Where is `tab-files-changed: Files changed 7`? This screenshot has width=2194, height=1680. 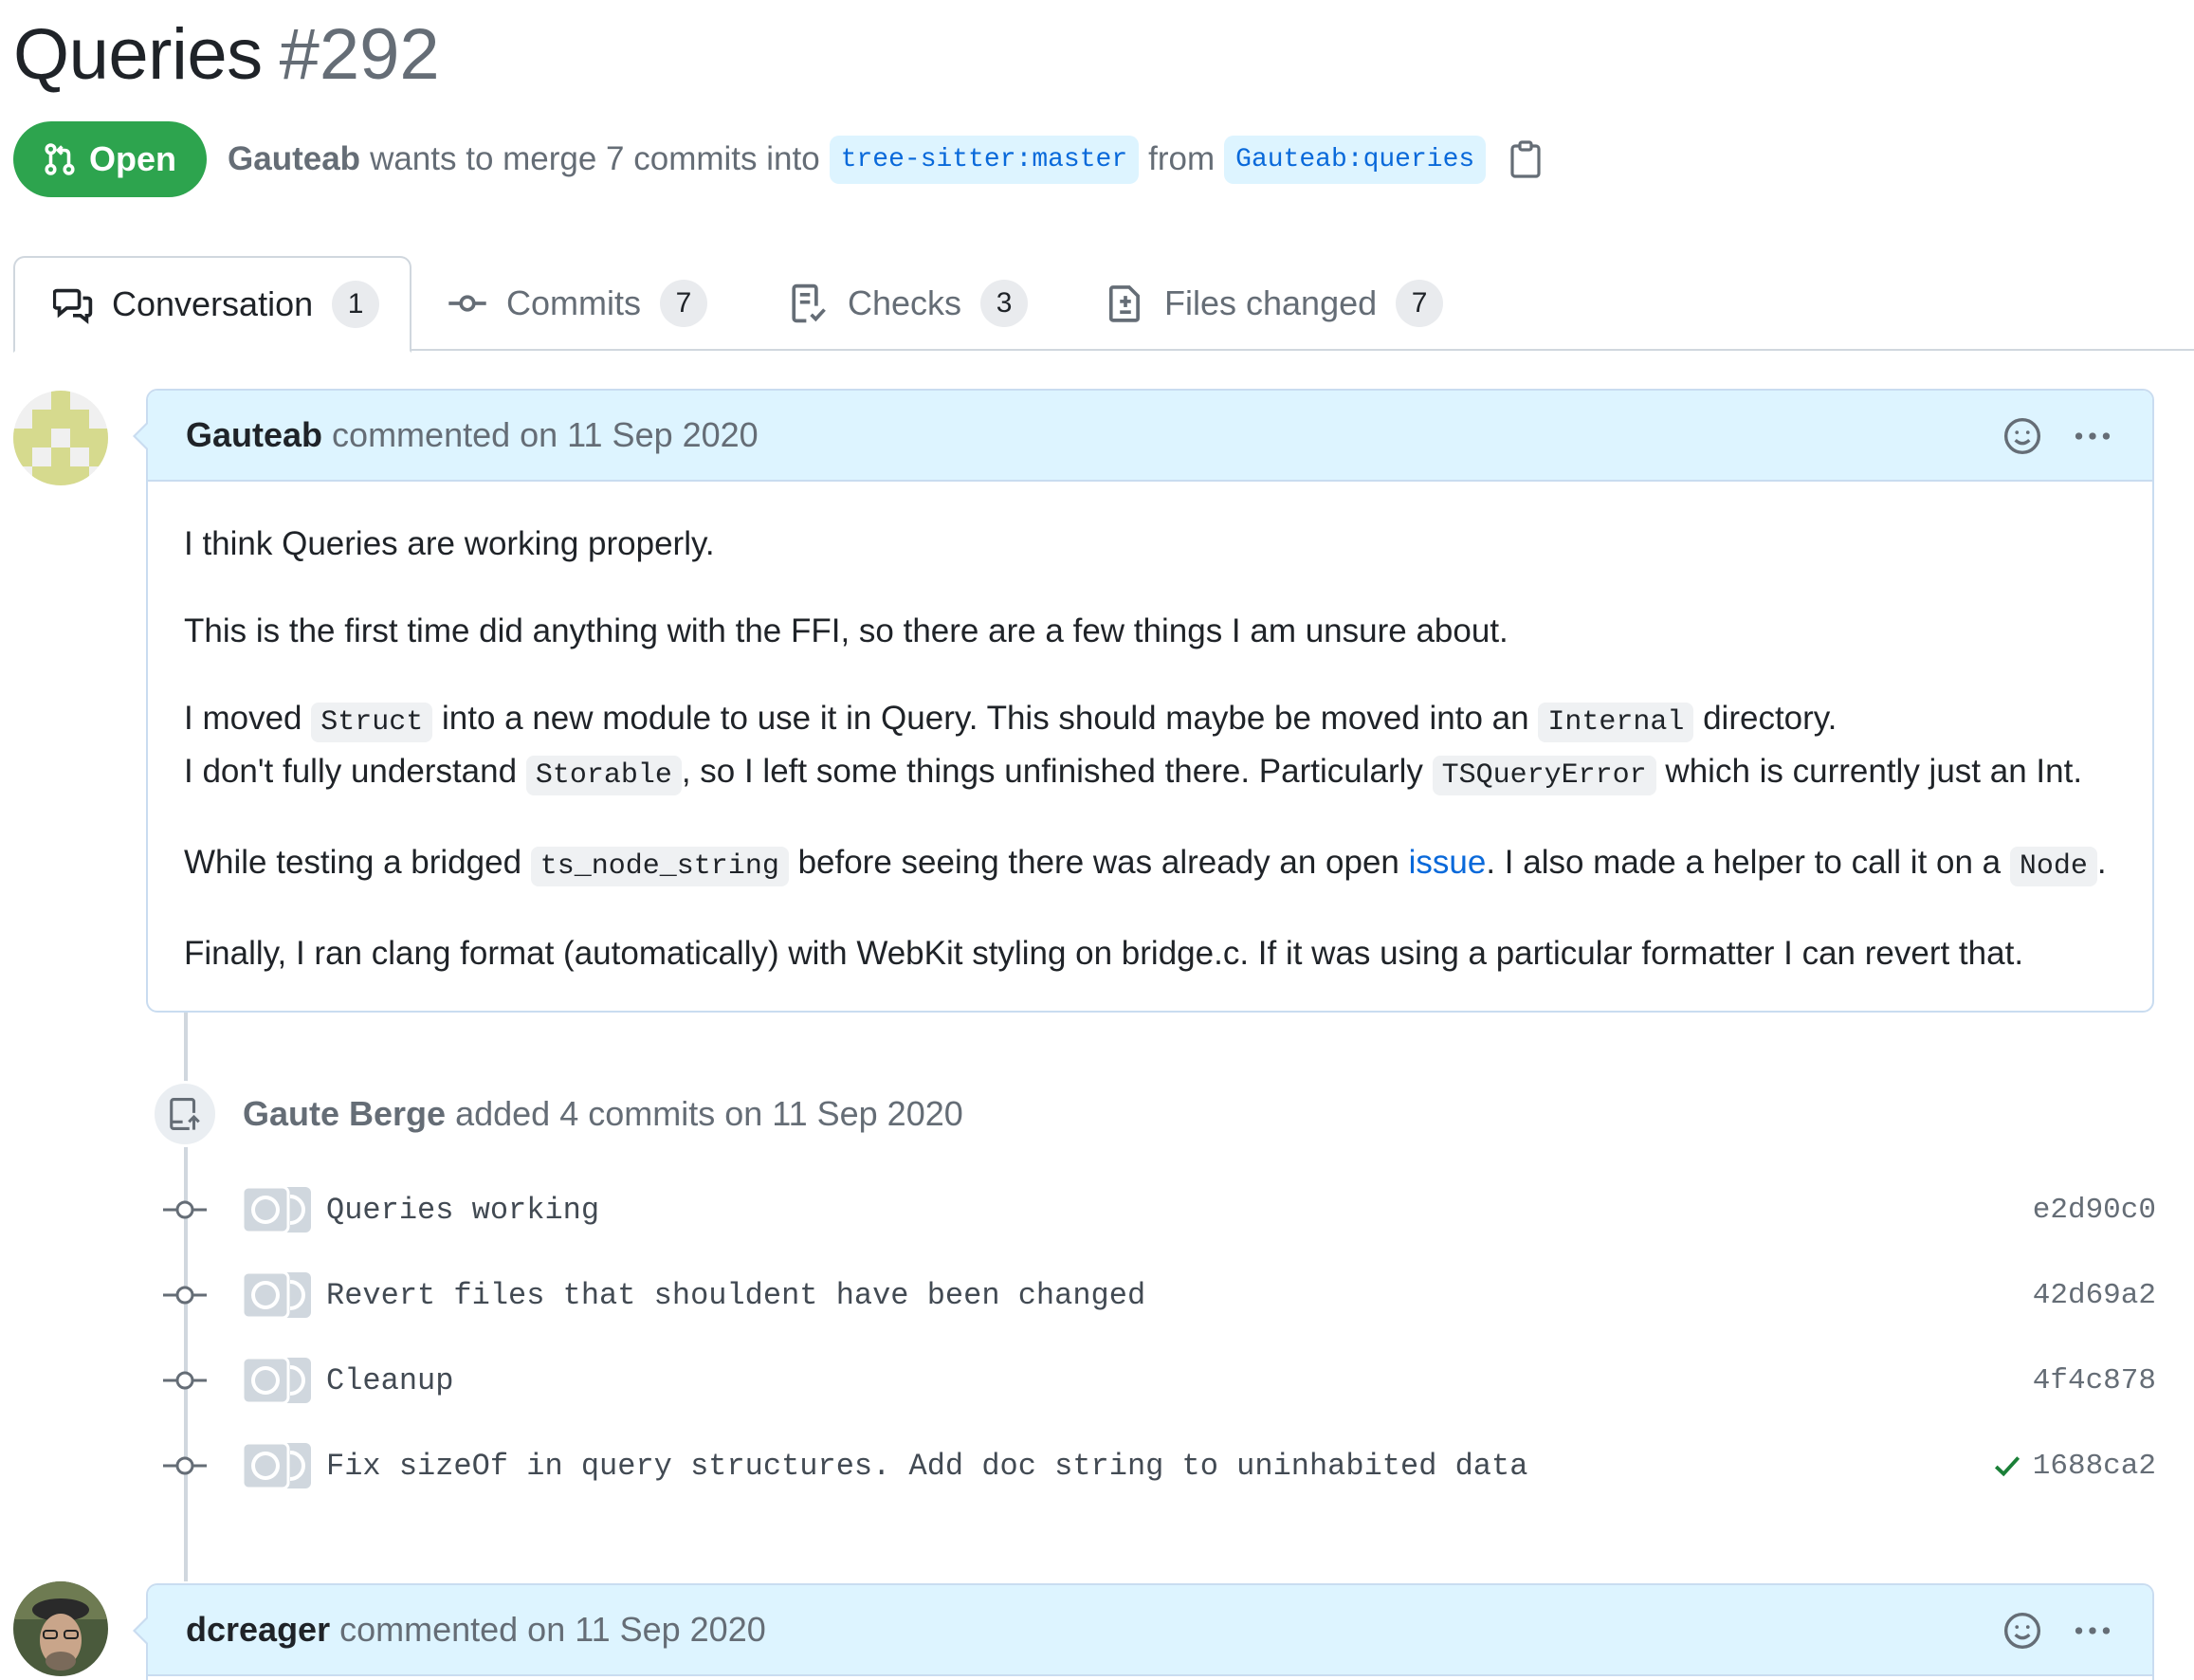
tab-files-changed: Files changed 7 is located at coordinates (1275, 303).